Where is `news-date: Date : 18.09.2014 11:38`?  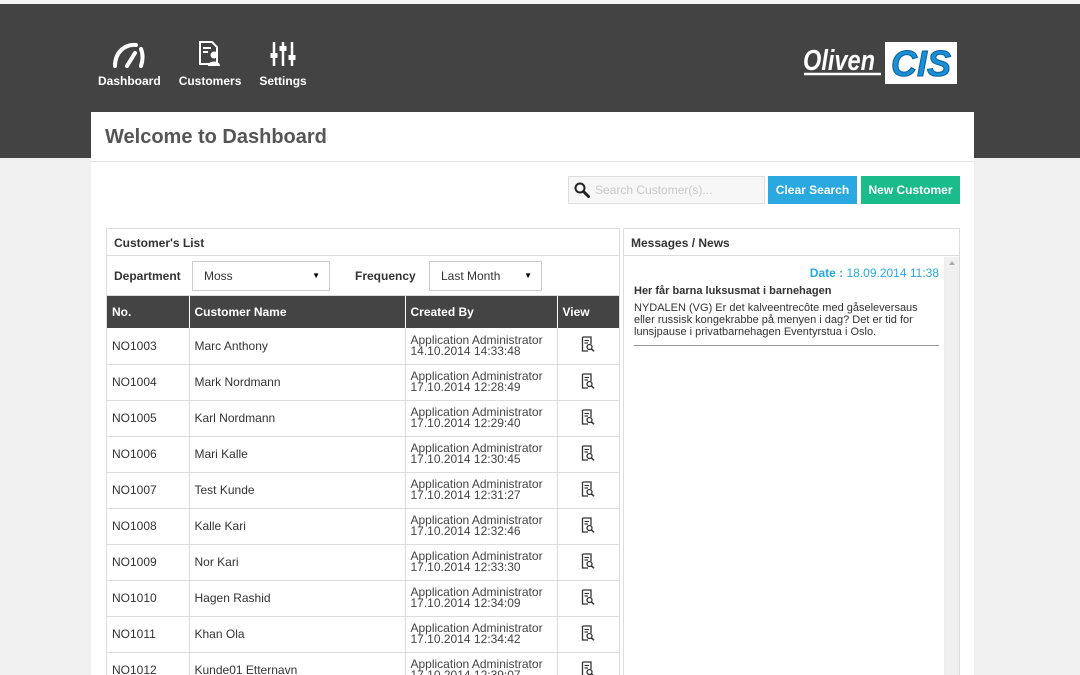
news-date: Date : 18.09.2014 11:38 is located at coordinates (786, 273).